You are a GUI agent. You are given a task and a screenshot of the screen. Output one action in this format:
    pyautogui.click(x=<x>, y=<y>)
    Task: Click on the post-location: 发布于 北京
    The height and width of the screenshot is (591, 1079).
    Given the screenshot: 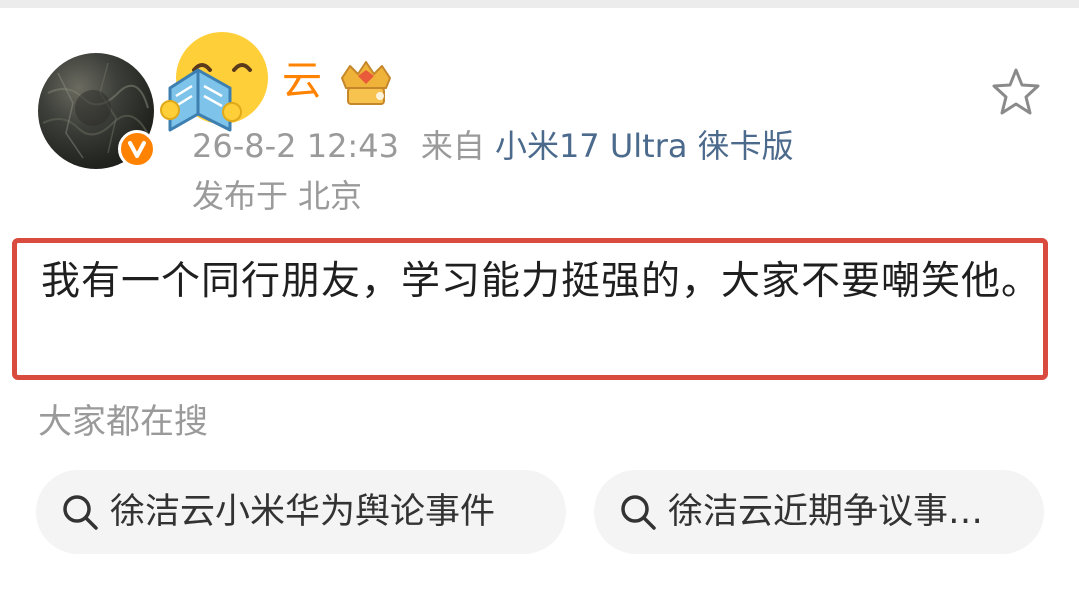 What is the action you would take?
    pyautogui.click(x=277, y=196)
    